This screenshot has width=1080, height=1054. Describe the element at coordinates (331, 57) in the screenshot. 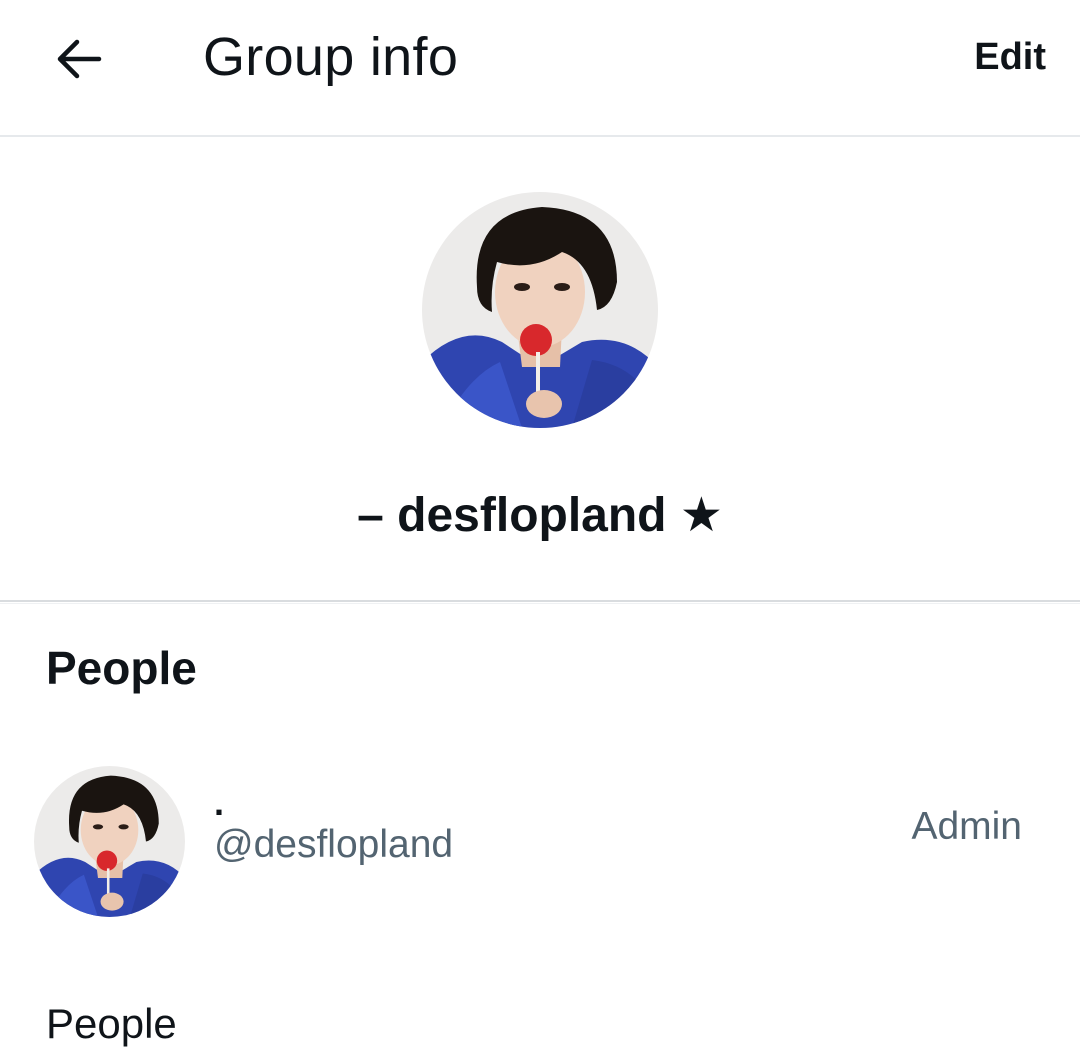

I see `page-title: Group info` at that location.